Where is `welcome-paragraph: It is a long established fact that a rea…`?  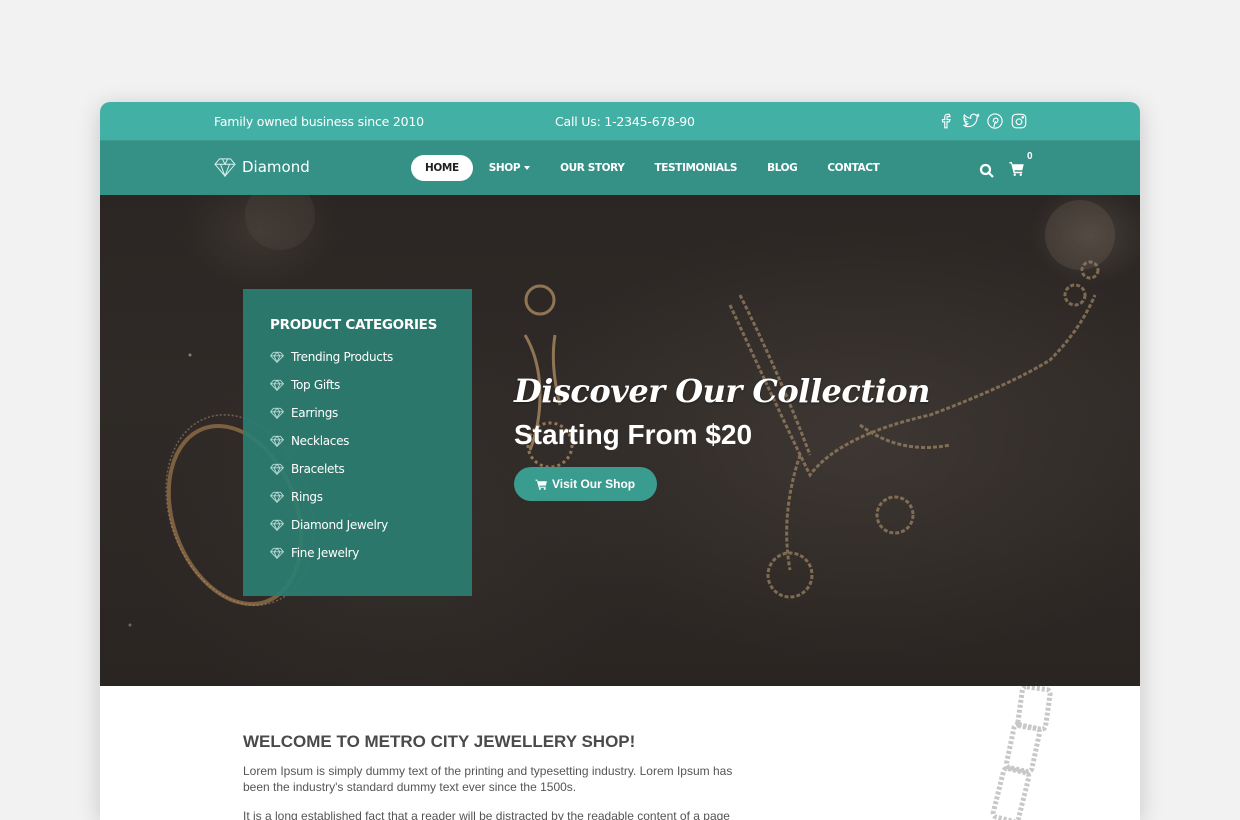 welcome-paragraph: It is a long established fact that a rea… is located at coordinates (486, 814).